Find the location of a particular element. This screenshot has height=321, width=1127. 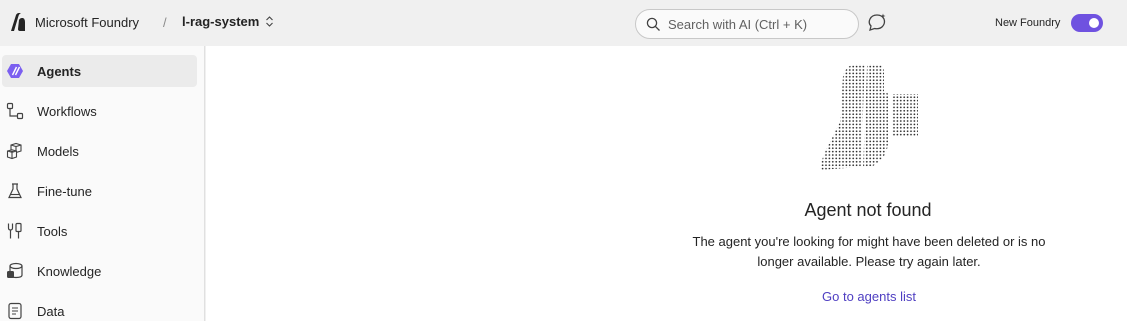

sidebar-item-fine-tune: Fine-tune is located at coordinates (99, 191).